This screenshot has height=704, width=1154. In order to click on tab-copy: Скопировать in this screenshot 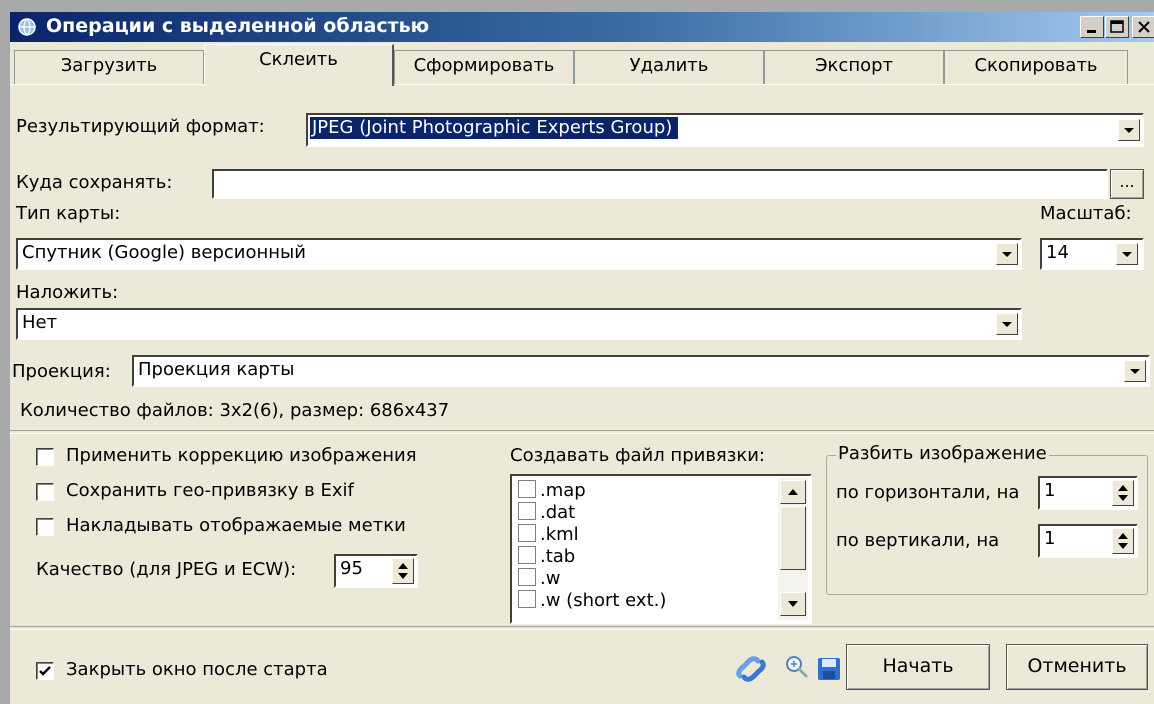, I will do `click(1036, 67)`.